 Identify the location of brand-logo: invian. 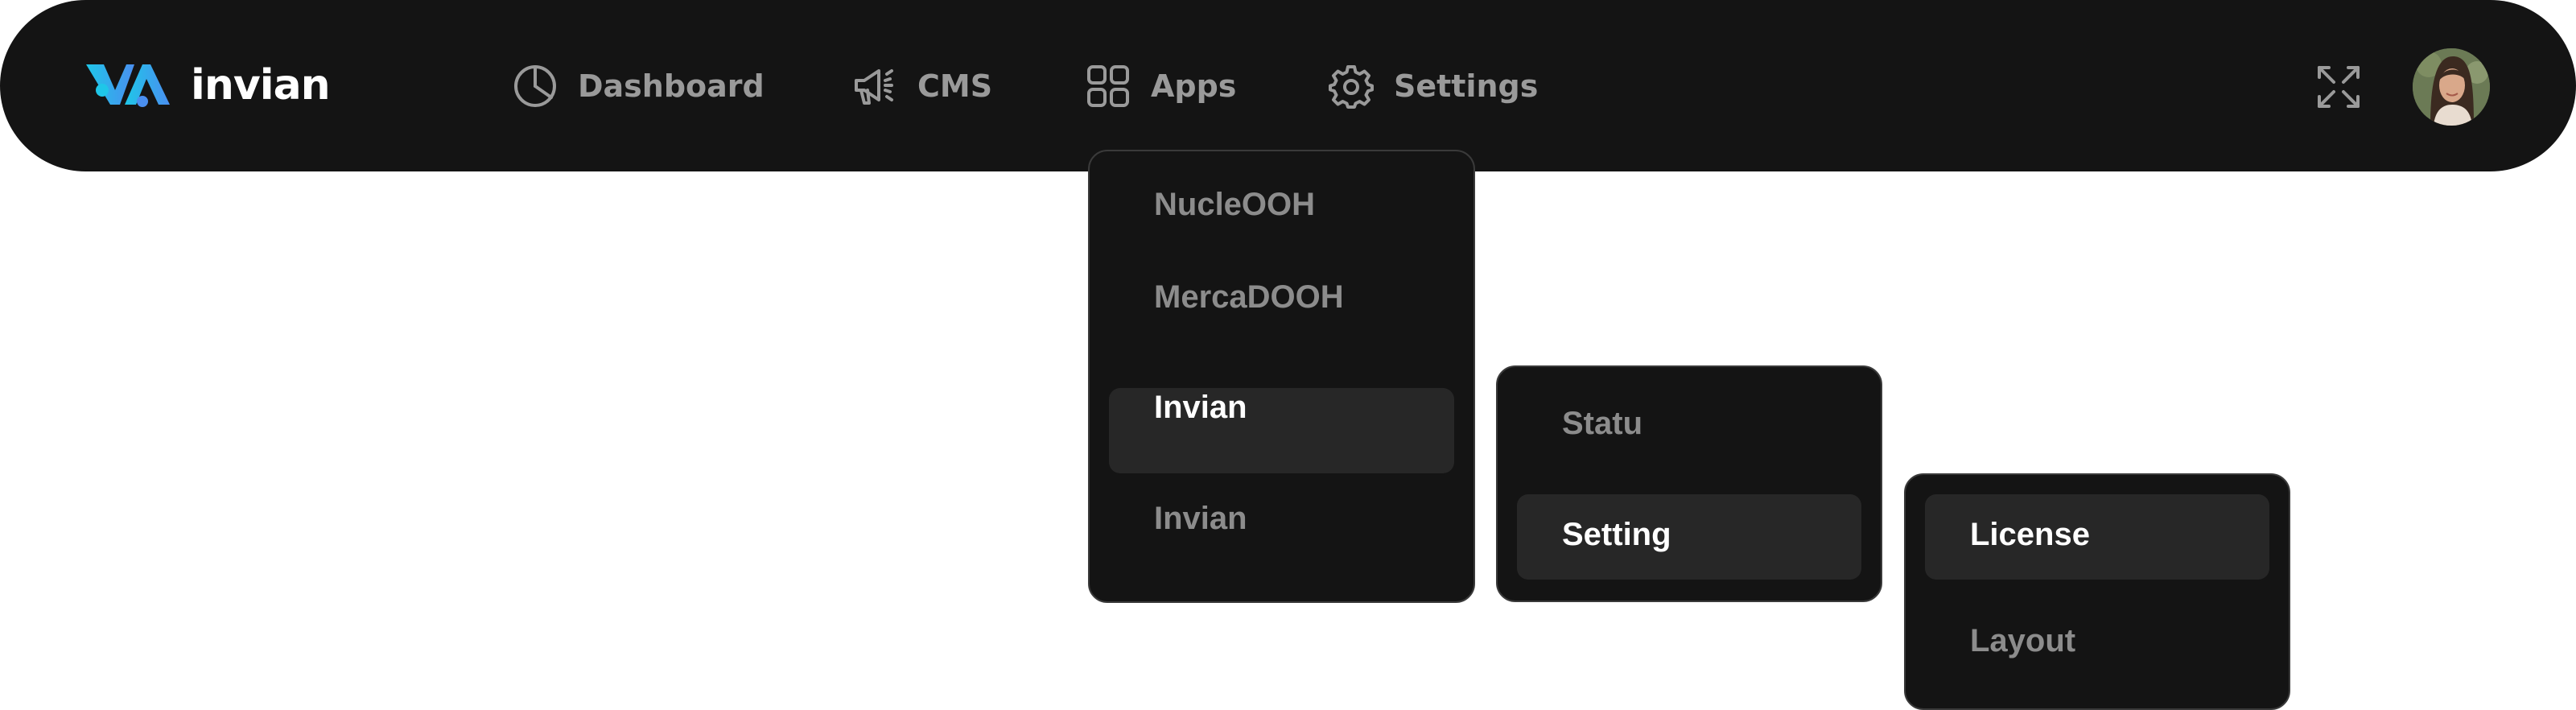
(207, 85).